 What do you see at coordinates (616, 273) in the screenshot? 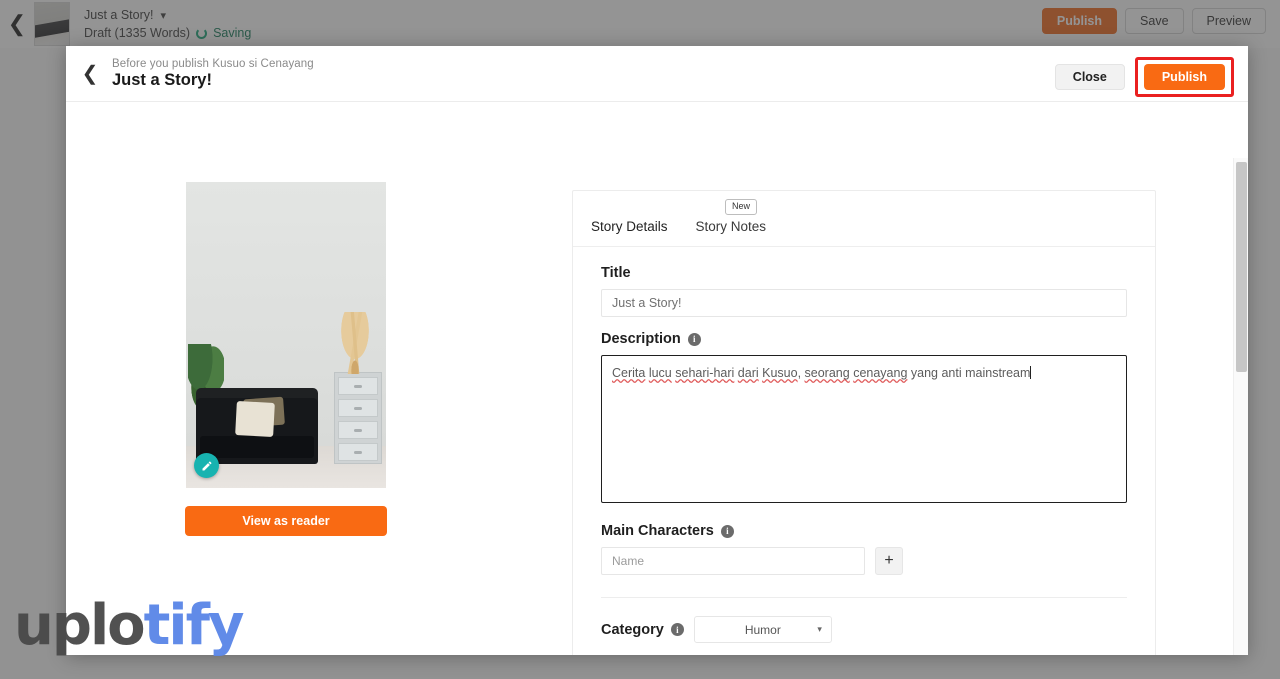
I see `title-label-text: Title` at bounding box center [616, 273].